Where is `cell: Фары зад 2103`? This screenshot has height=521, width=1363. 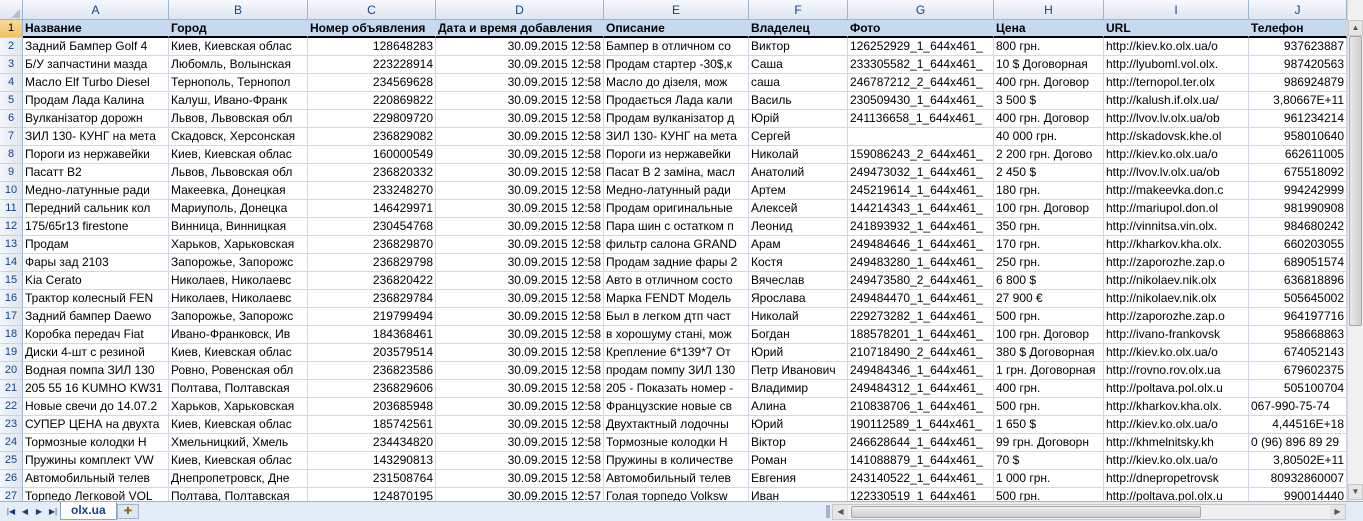 cell: Фары зад 2103 is located at coordinates (96, 263).